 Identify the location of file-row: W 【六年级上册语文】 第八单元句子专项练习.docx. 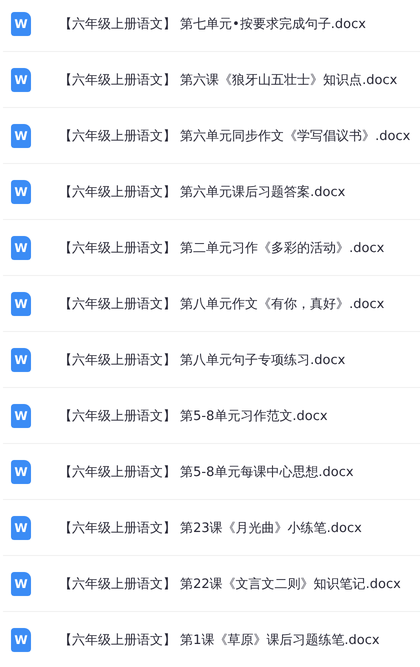
(211, 360).